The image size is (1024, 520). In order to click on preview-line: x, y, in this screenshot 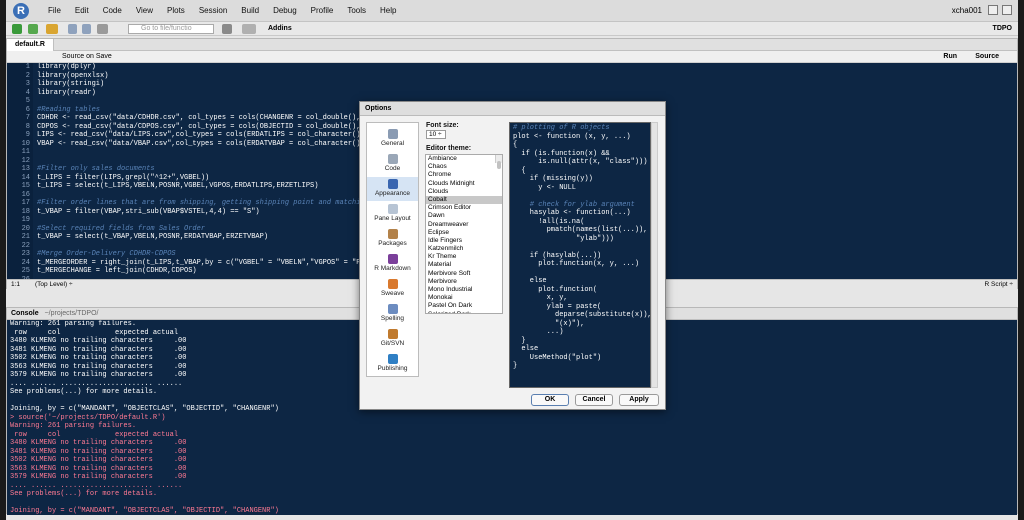, I will do `click(540, 298)`.